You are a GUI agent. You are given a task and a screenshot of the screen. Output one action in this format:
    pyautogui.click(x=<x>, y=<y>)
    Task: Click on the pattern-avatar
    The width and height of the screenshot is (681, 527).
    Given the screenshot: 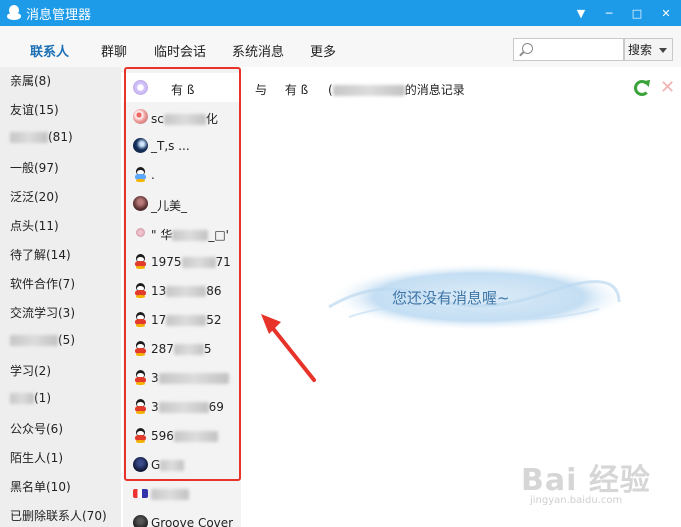 What is the action you would take?
    pyautogui.click(x=140, y=116)
    